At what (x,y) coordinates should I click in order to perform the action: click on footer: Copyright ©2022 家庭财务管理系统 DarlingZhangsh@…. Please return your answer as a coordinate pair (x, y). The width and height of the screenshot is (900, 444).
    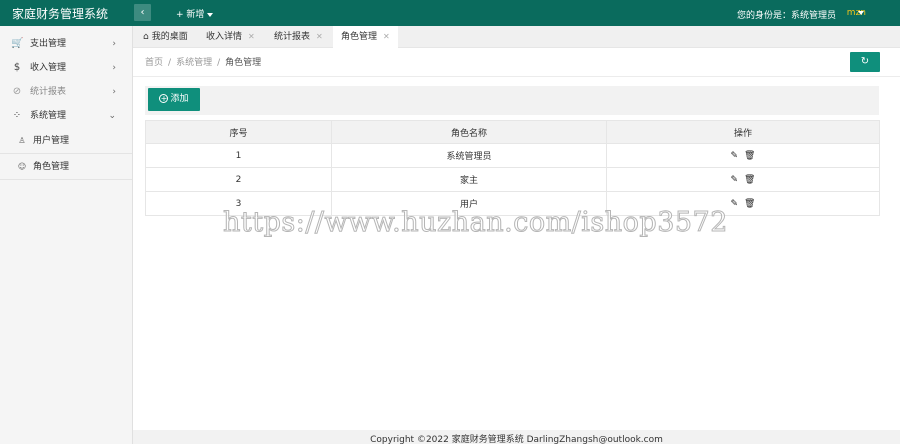
    Looking at the image, I should click on (516, 437).